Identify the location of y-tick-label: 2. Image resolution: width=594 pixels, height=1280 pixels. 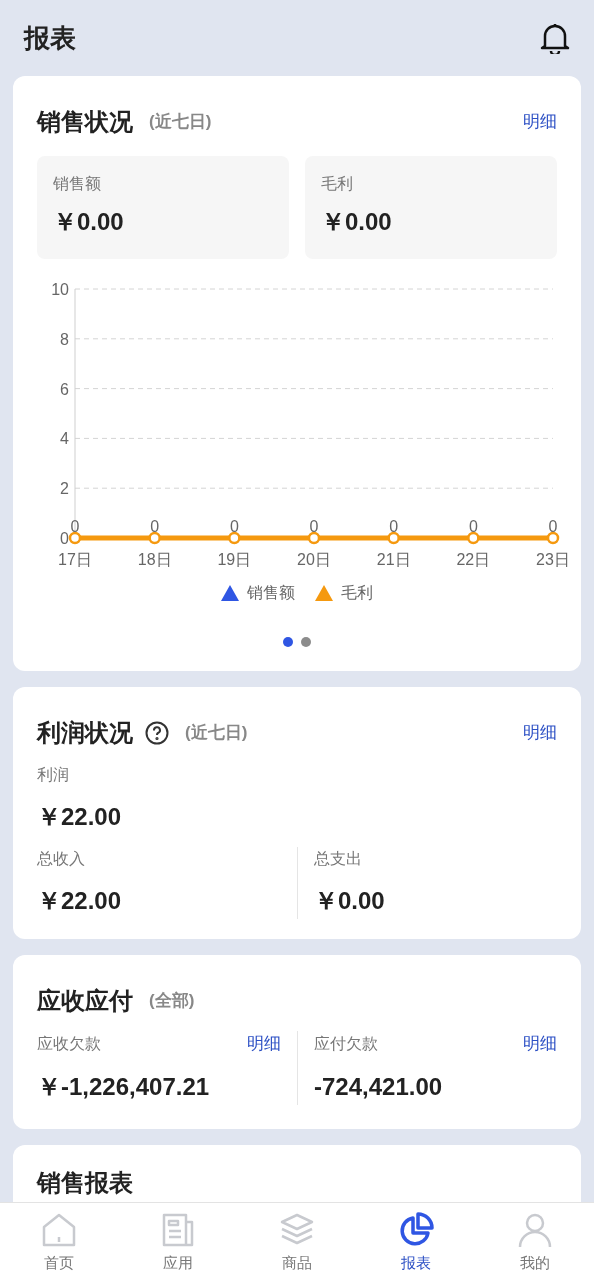
(64, 489).